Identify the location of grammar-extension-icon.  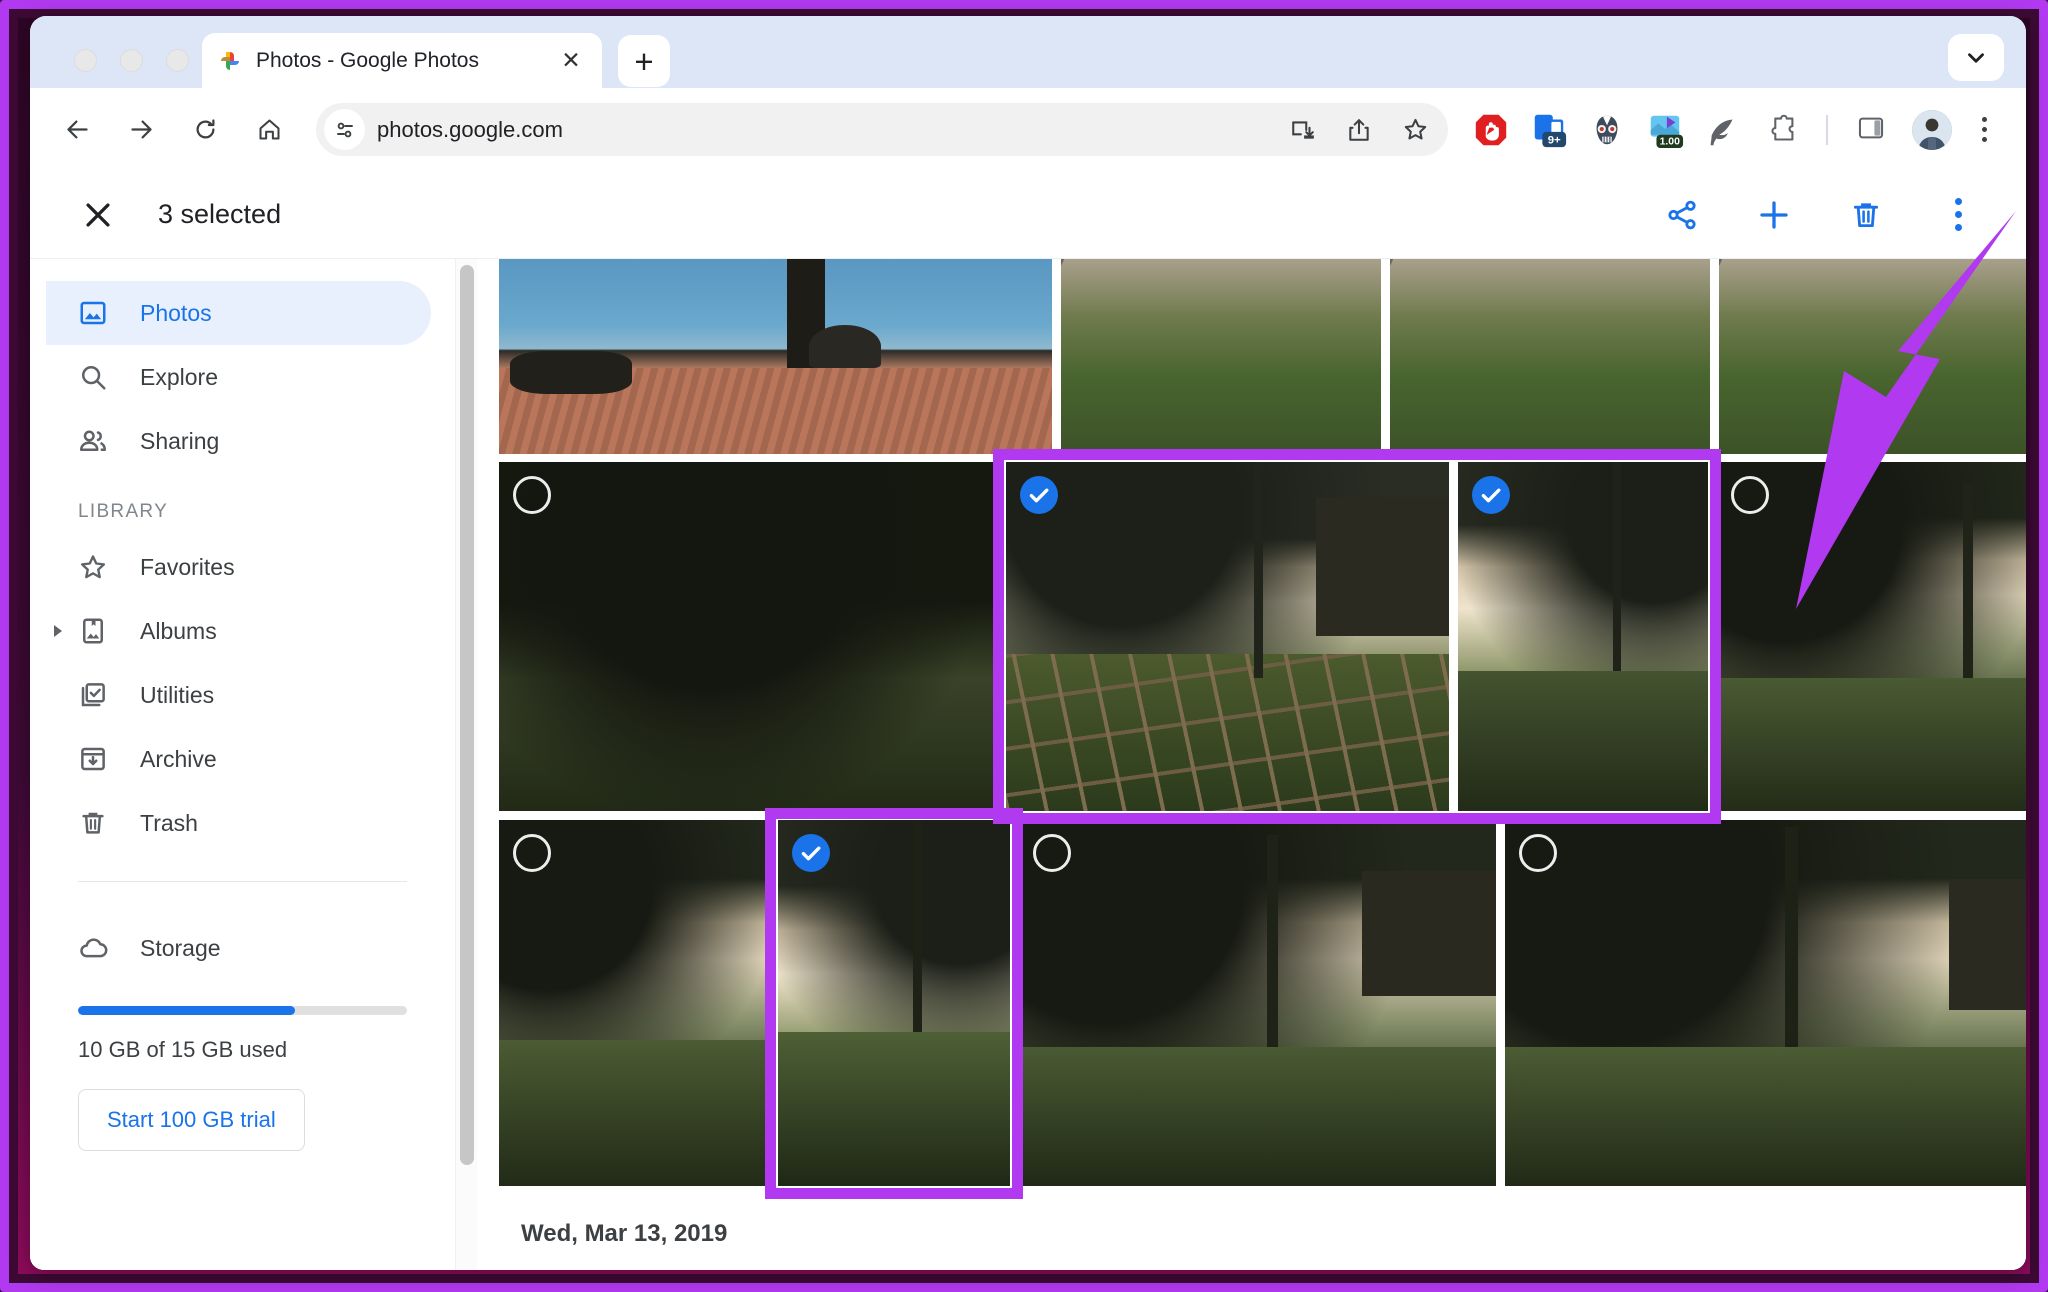
(1723, 130).